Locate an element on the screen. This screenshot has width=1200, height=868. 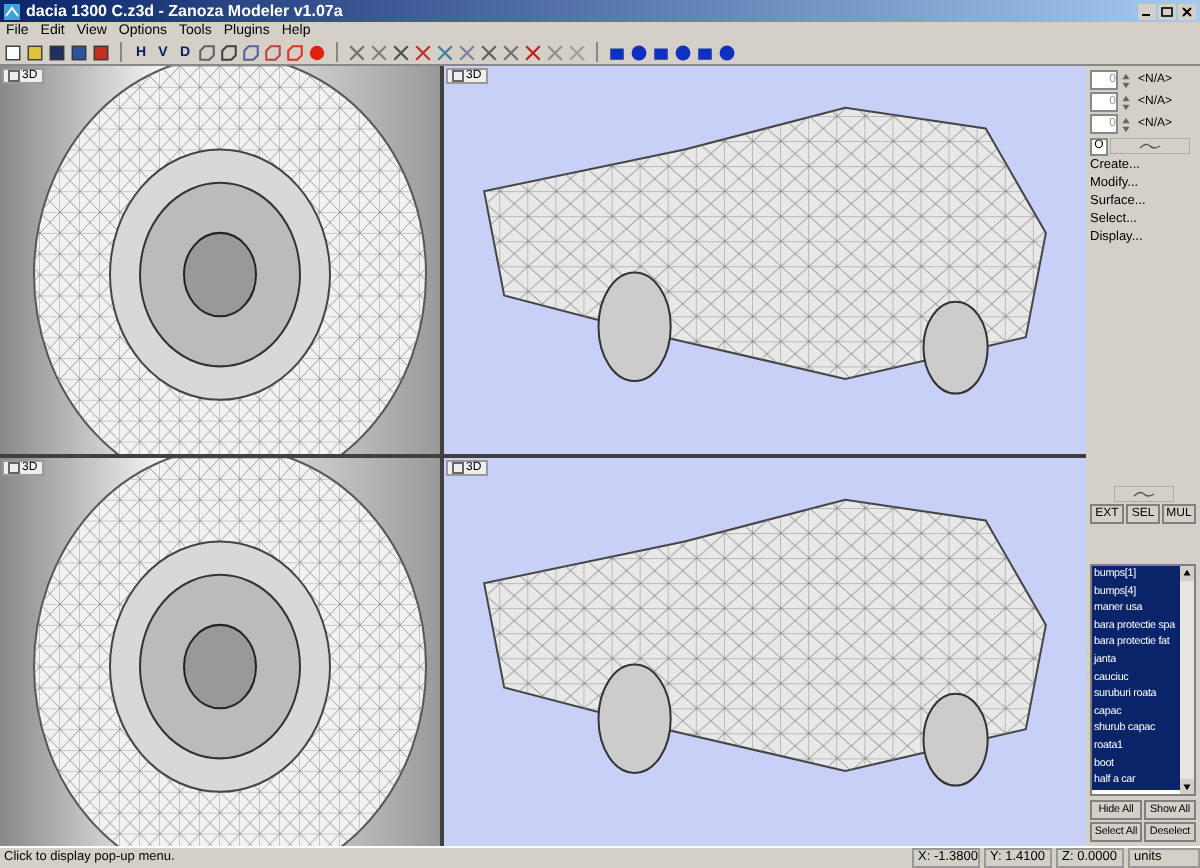
window-title: dacia 1300 C.z3d - Zanoza Modeler v1.07a is located at coordinates (184, 11).